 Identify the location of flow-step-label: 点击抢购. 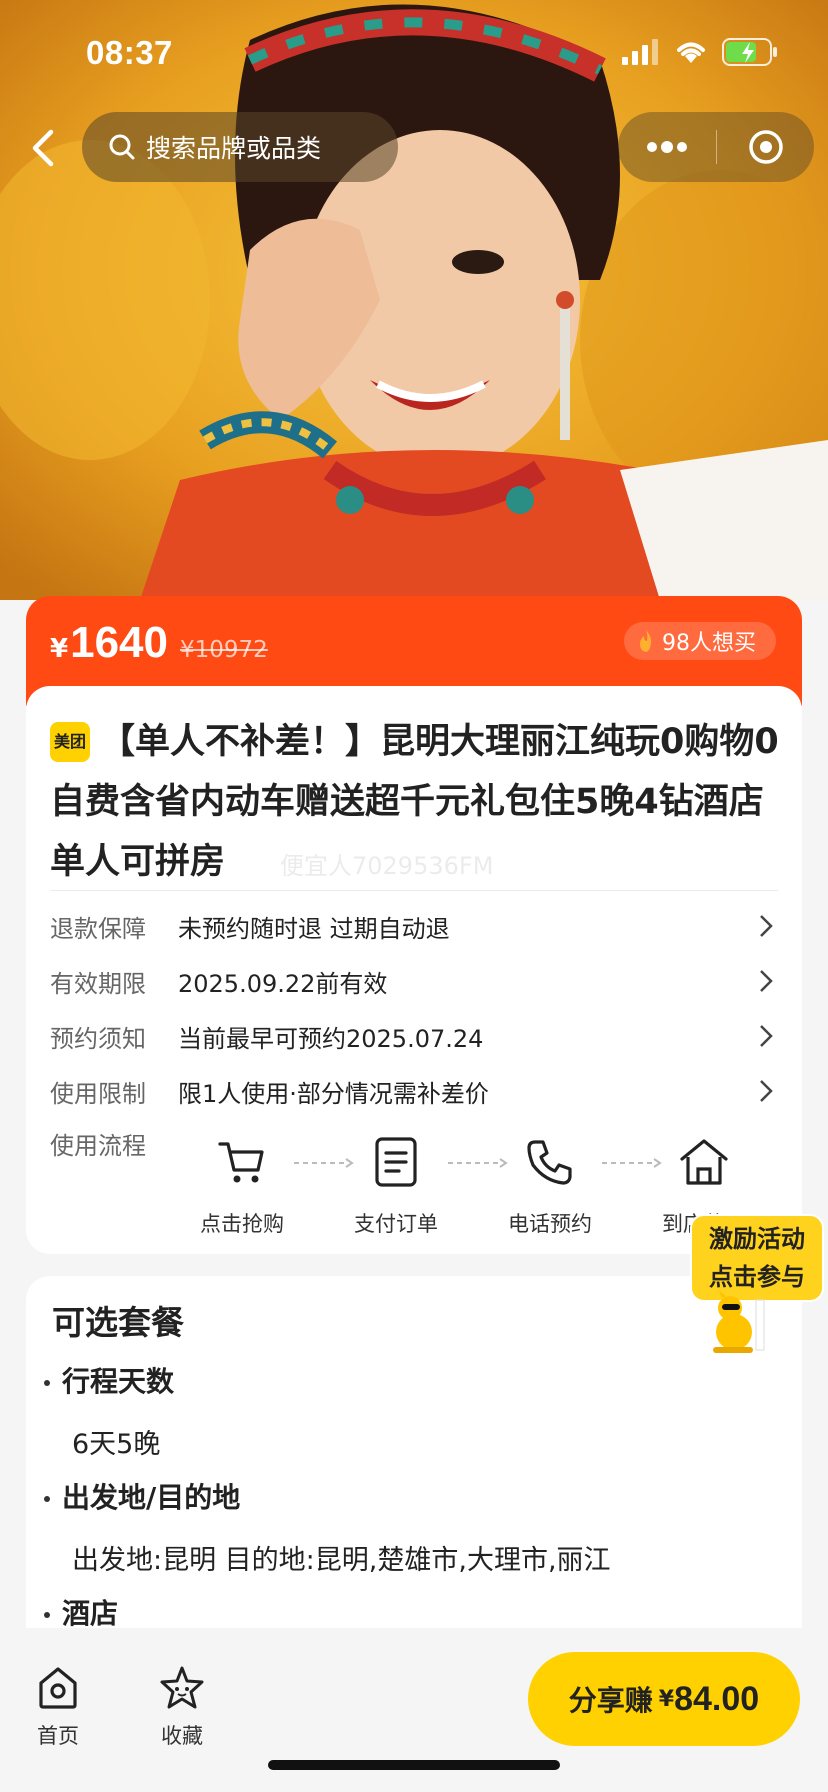
(242, 1224).